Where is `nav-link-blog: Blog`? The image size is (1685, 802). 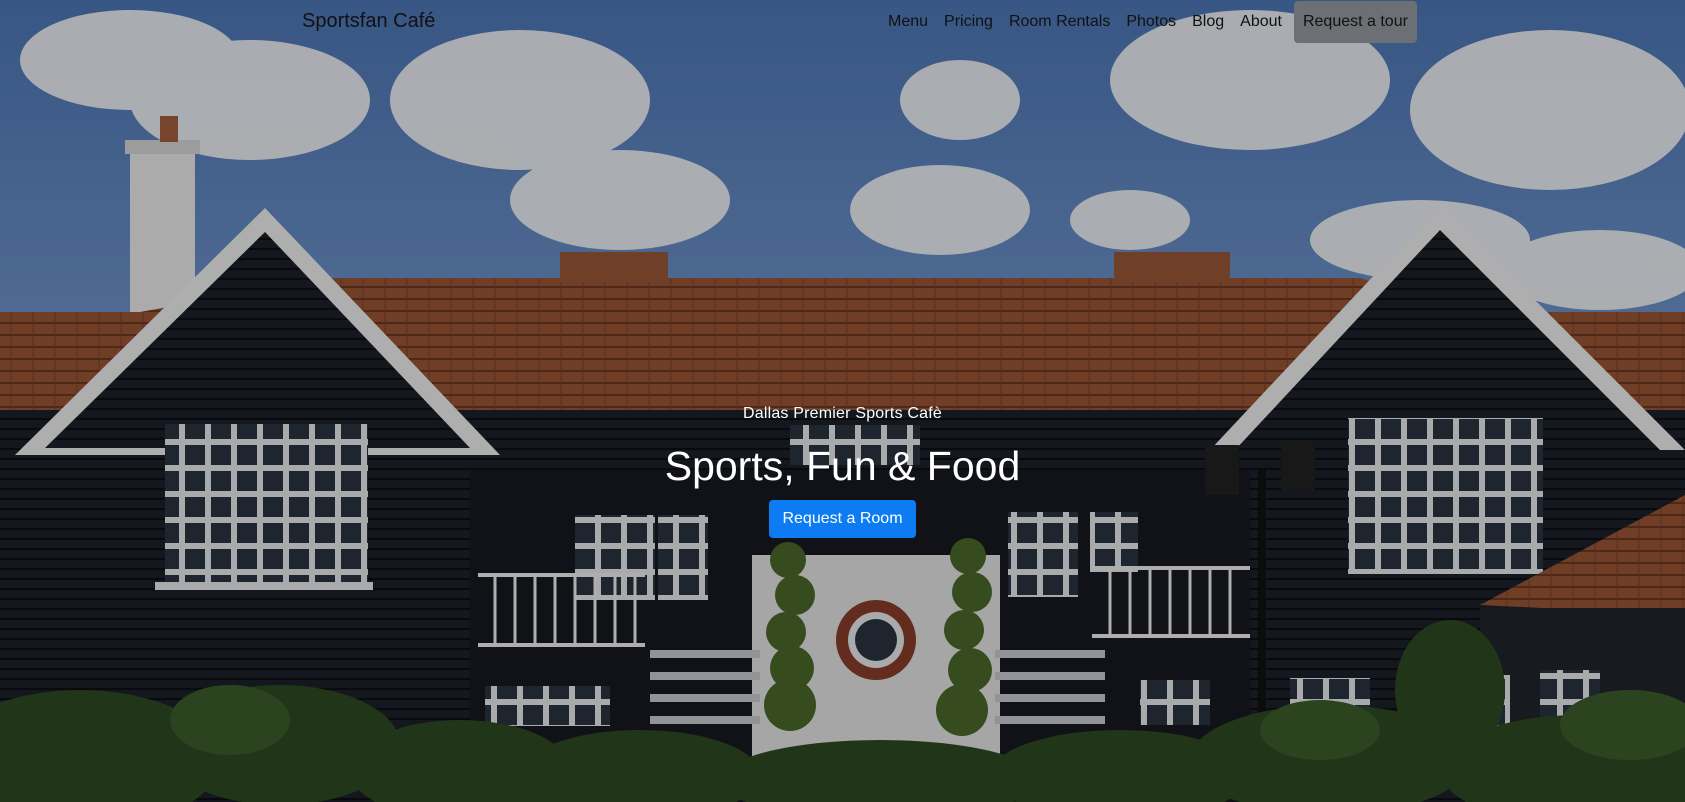
nav-link-blog: Blog is located at coordinates (1208, 22).